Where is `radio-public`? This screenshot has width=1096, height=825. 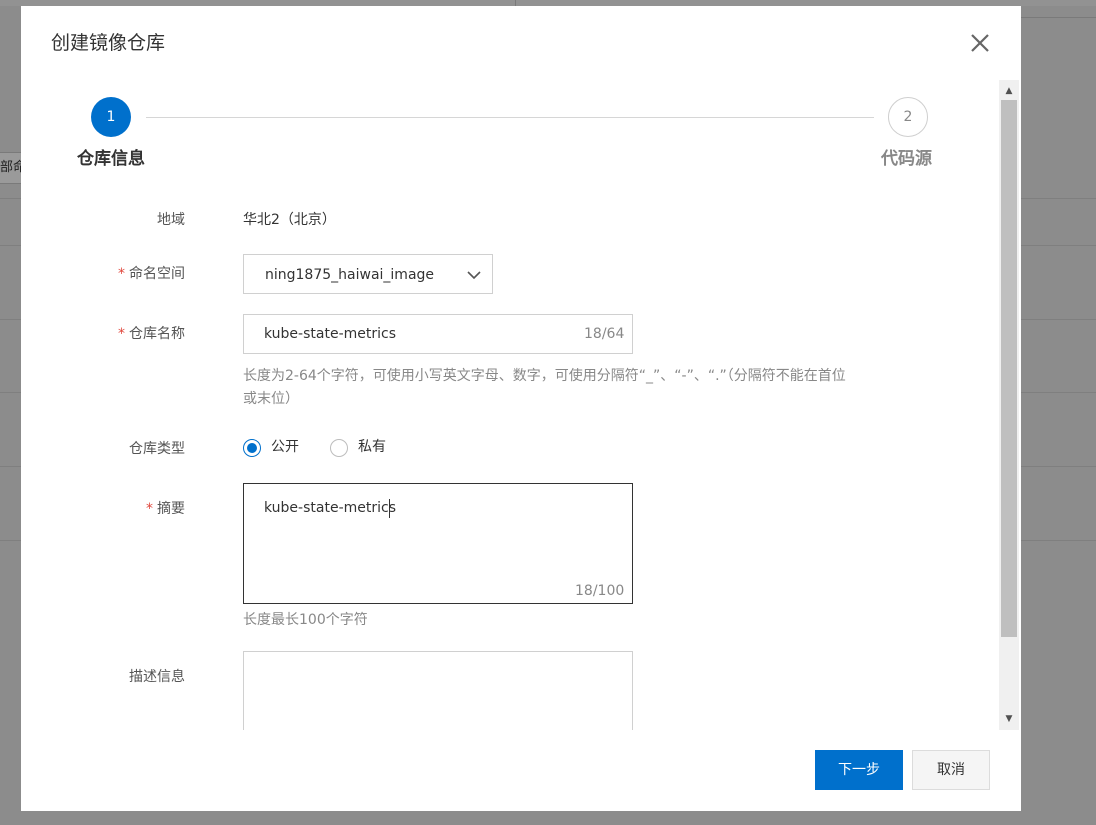 radio-public is located at coordinates (252, 448).